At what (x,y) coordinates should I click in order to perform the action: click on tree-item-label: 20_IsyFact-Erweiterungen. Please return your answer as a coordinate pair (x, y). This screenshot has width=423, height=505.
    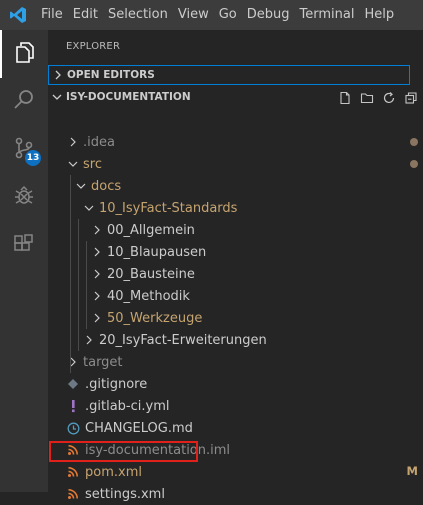
    Looking at the image, I should click on (183, 340).